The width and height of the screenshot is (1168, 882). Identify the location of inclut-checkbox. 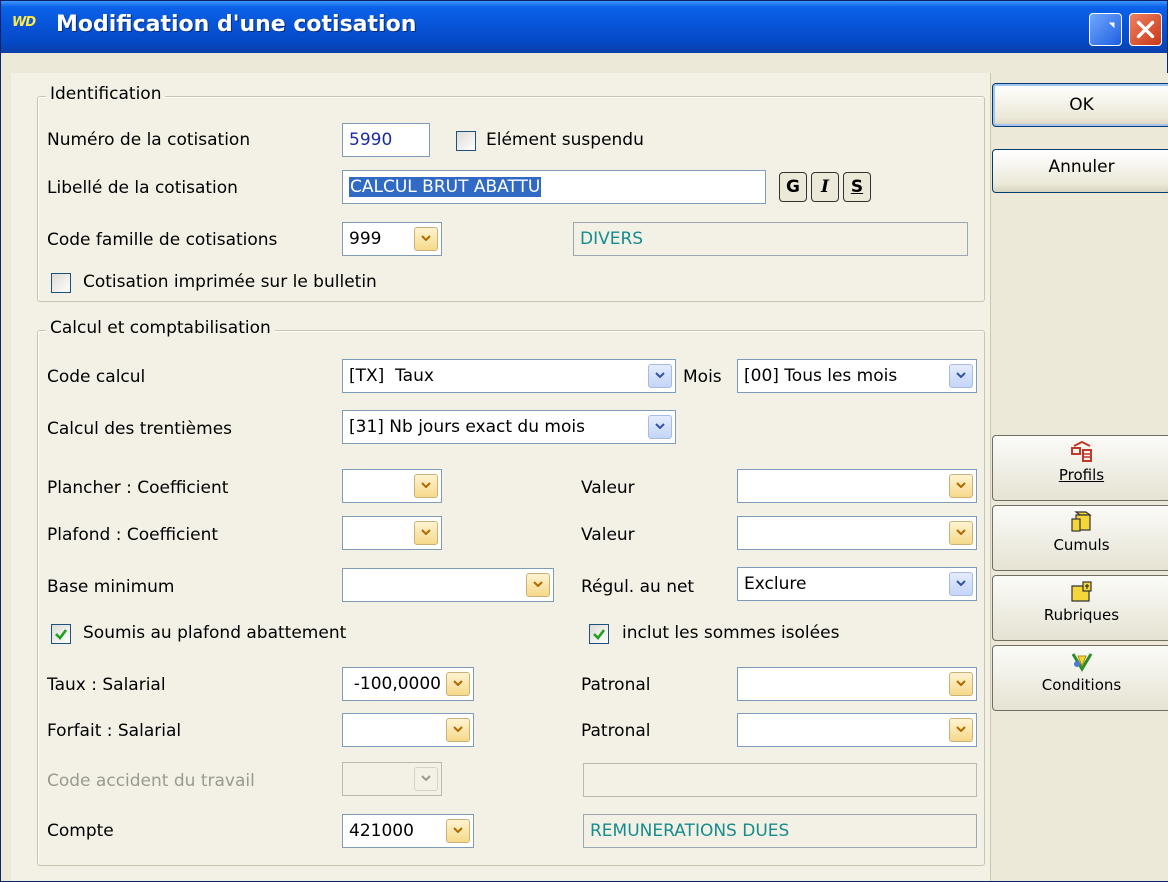
(599, 634).